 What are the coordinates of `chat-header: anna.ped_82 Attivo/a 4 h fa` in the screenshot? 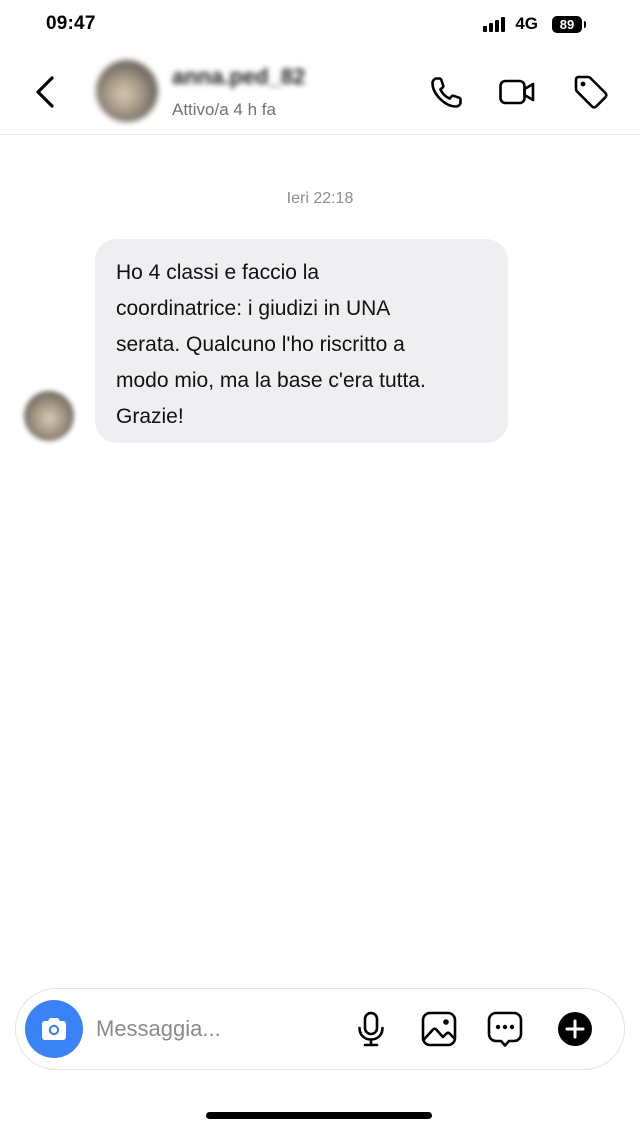 It's located at (320, 92).